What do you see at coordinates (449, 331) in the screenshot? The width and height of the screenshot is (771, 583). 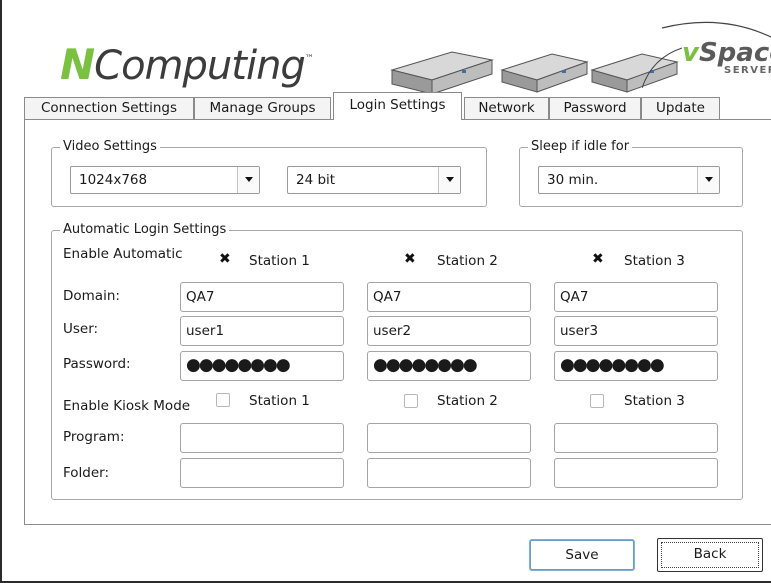 I see `user-field-station-2: user2` at bounding box center [449, 331].